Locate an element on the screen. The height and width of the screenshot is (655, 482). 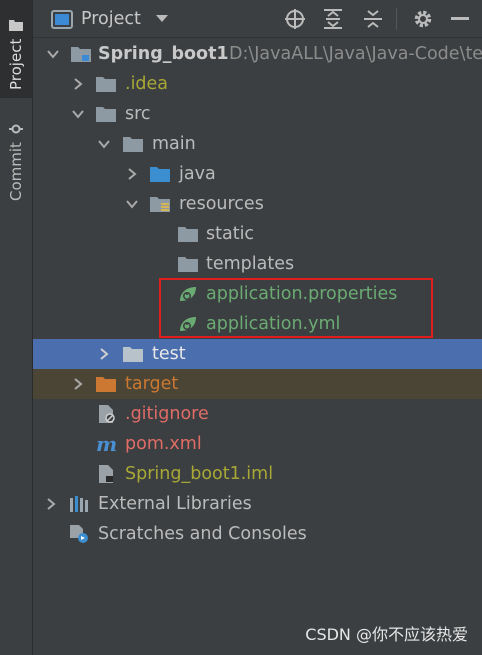
gitignore-file-label: .gitignore is located at coordinates (167, 414).